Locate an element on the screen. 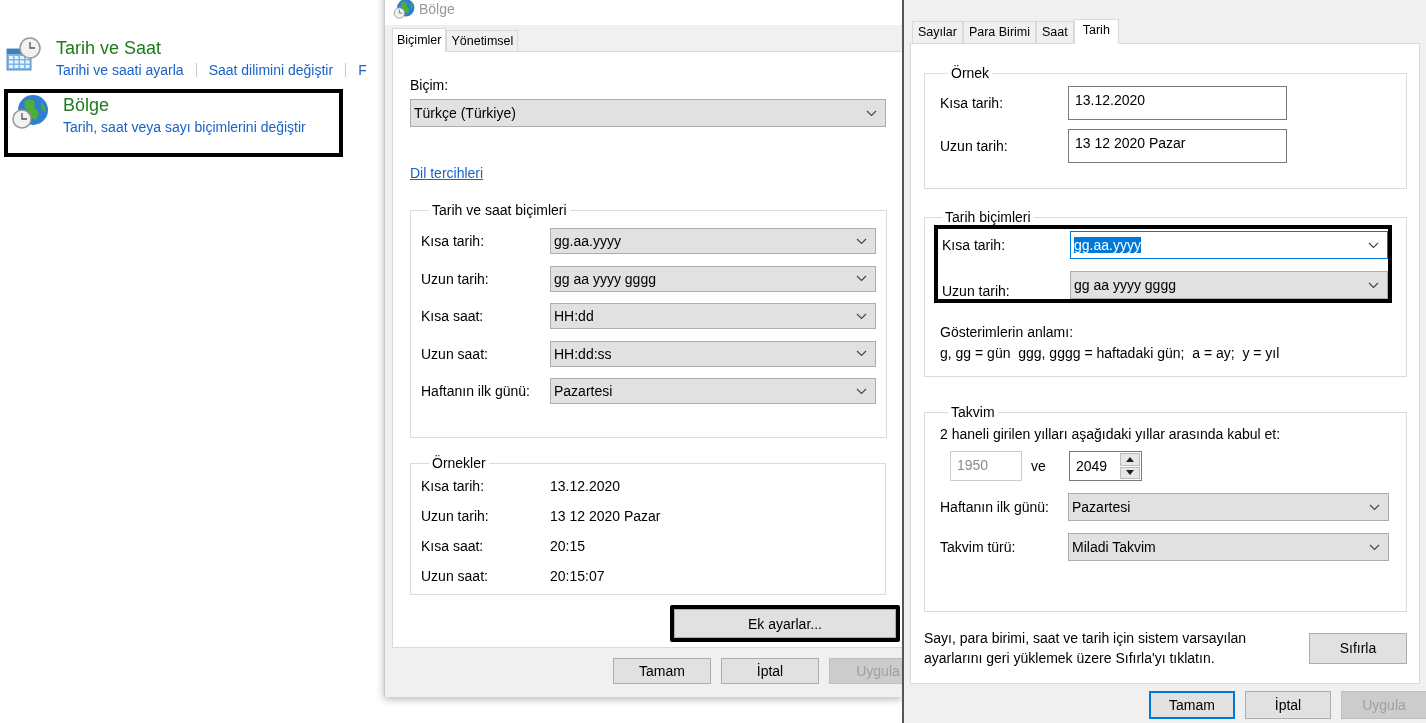 Image resolution: width=1426 pixels, height=723 pixels. up-triangle-icon is located at coordinates (1130, 459).